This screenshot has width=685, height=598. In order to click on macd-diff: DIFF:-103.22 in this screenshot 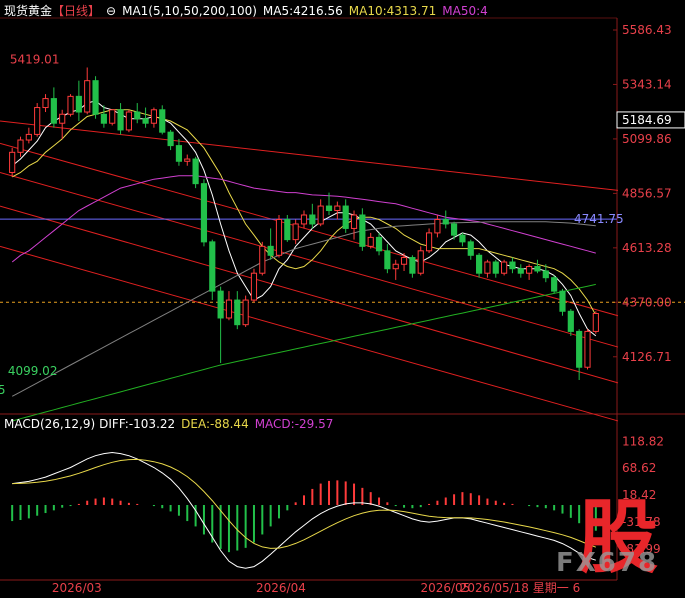, I will do `click(137, 424)`.